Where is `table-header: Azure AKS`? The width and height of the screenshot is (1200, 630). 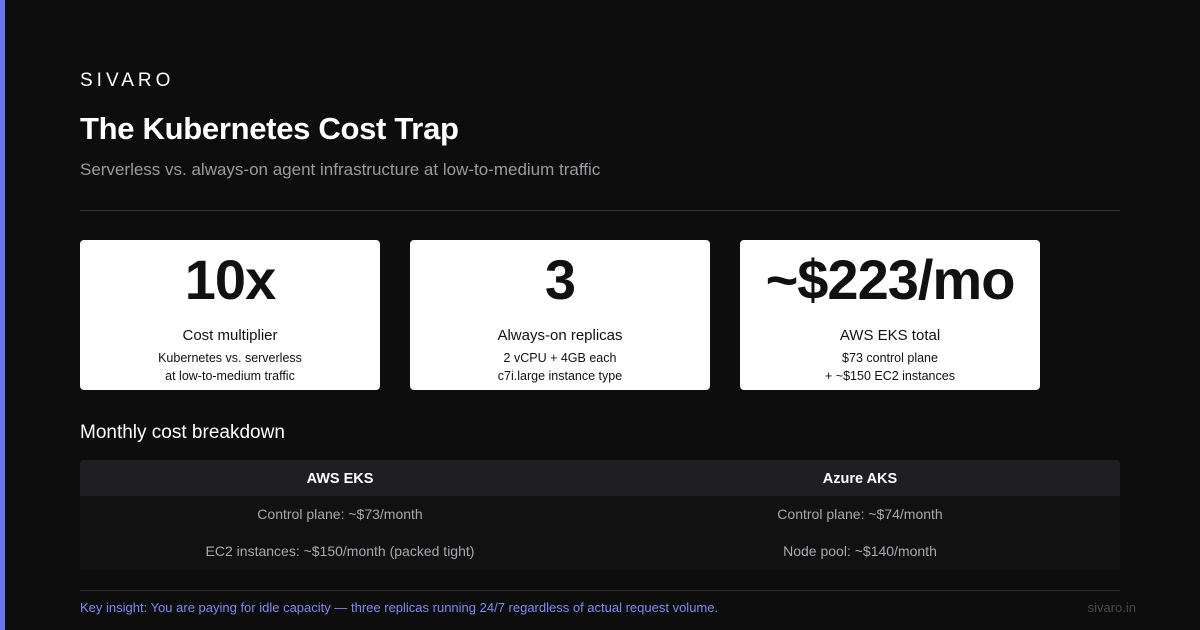
table-header: Azure AKS is located at coordinates (860, 478).